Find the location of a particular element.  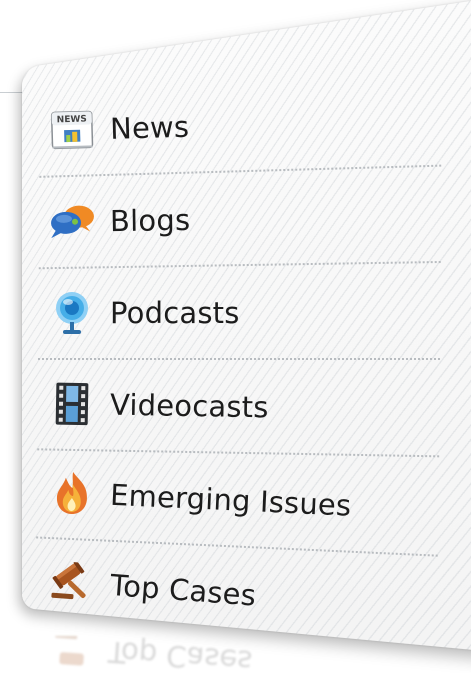

edge-divider is located at coordinates (11, 92).